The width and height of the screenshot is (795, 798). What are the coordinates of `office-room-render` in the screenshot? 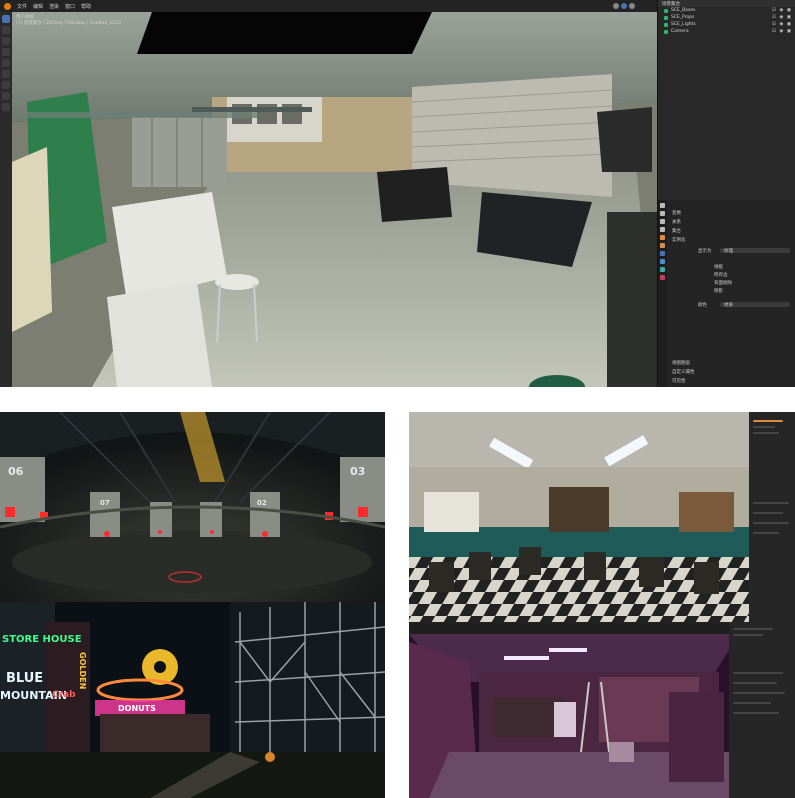 It's located at (602, 517).